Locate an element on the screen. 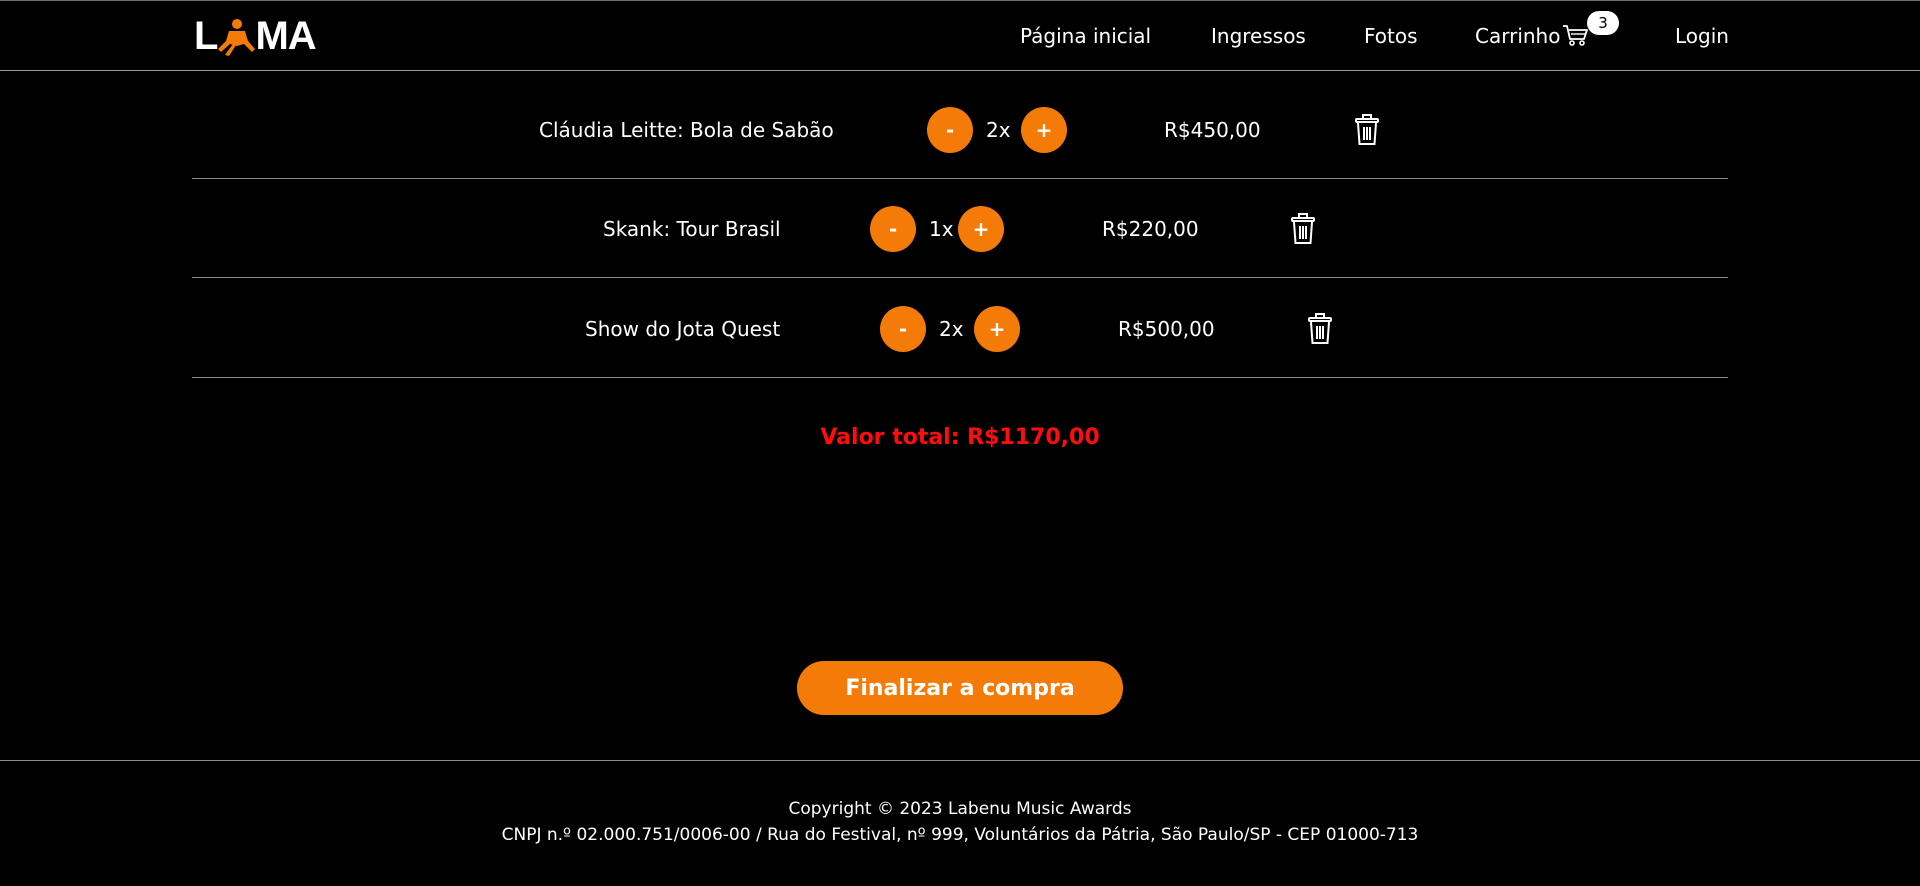 The height and width of the screenshot is (886, 1920). logo-letters-ma: MA is located at coordinates (285, 35).